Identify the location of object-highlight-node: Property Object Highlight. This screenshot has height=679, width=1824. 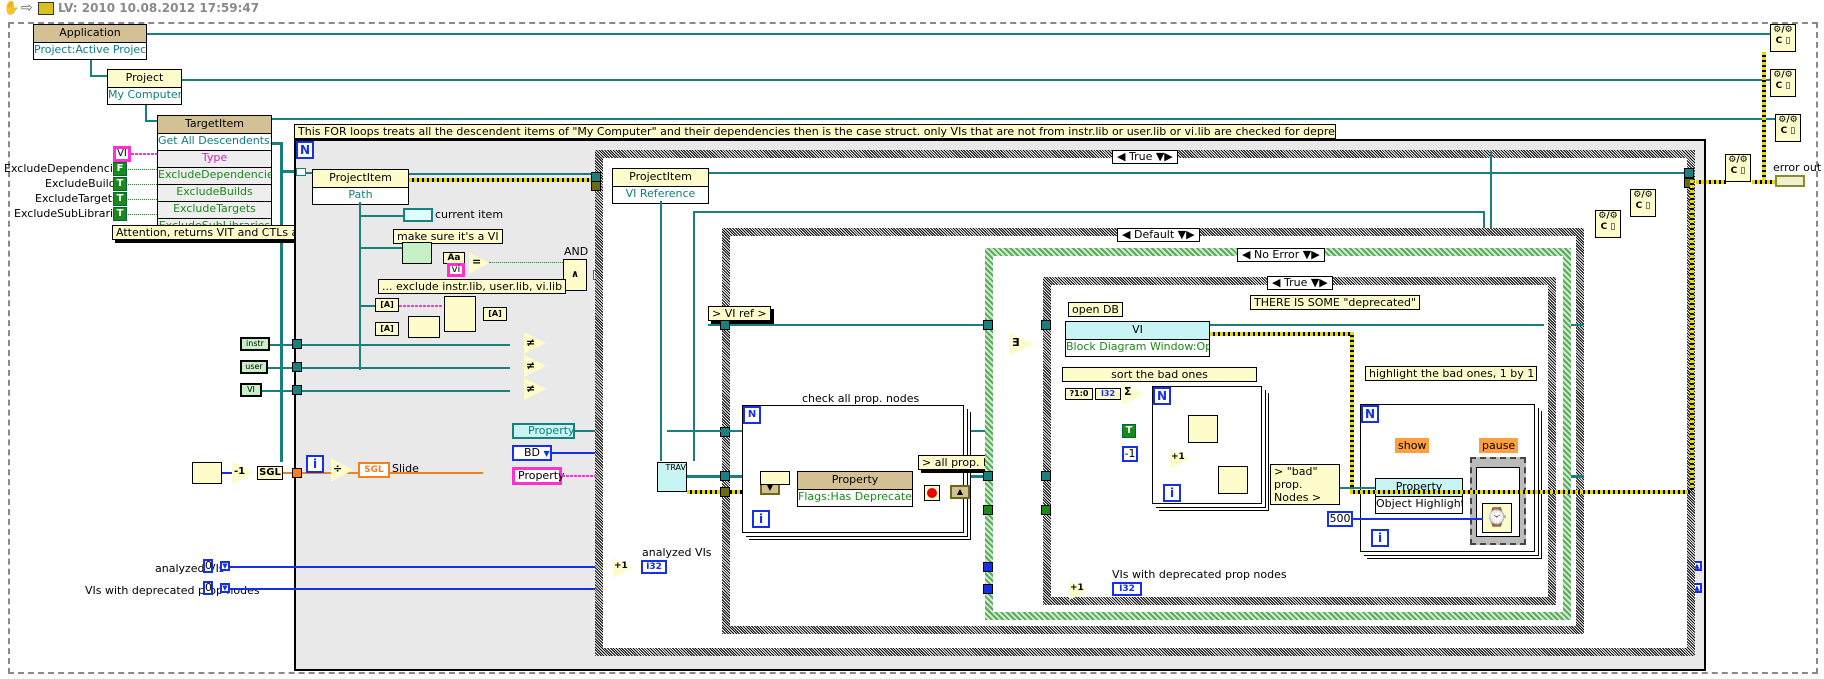
(1419, 496).